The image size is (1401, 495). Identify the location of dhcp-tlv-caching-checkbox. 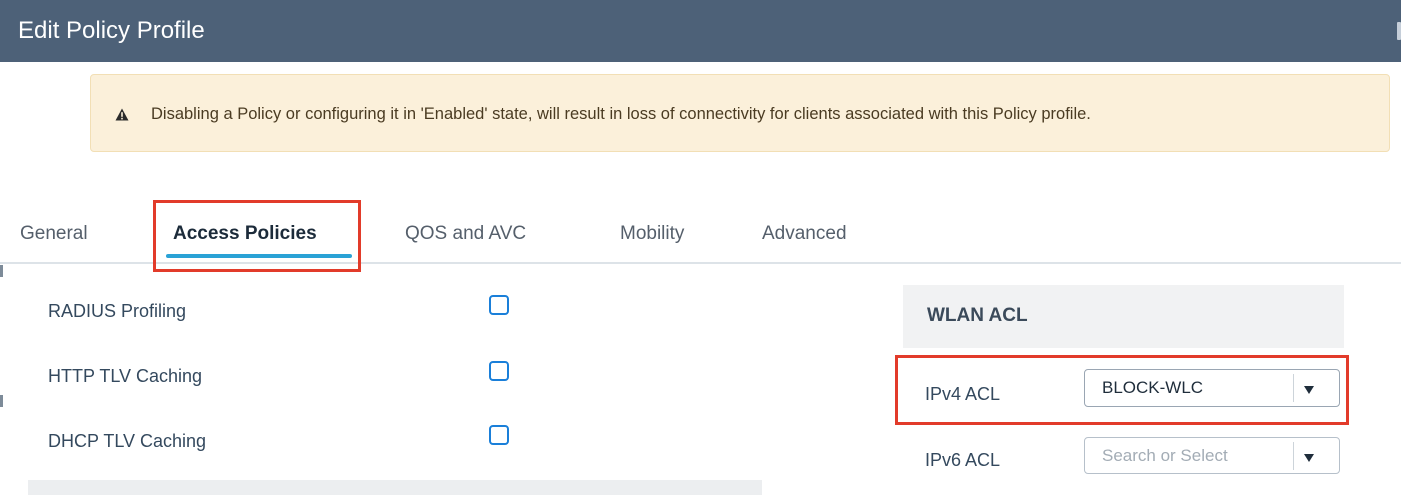
(499, 435).